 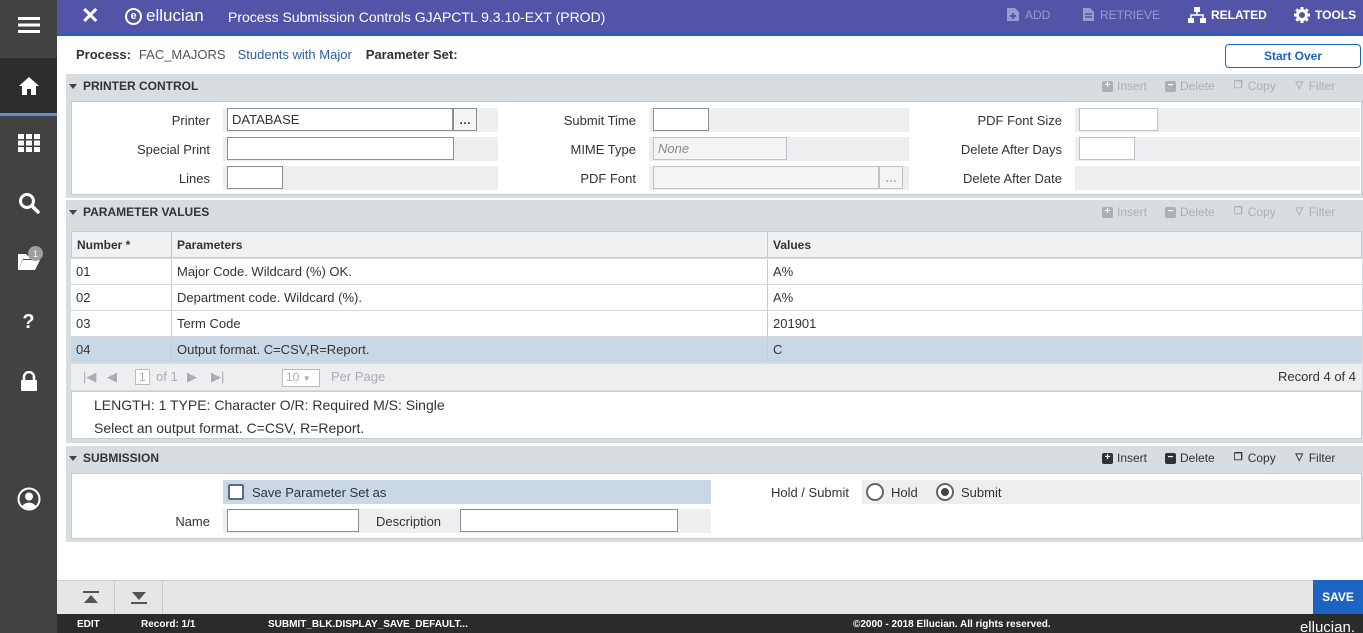 I want to click on column-header-parameters: Parameters, so click(x=470, y=244).